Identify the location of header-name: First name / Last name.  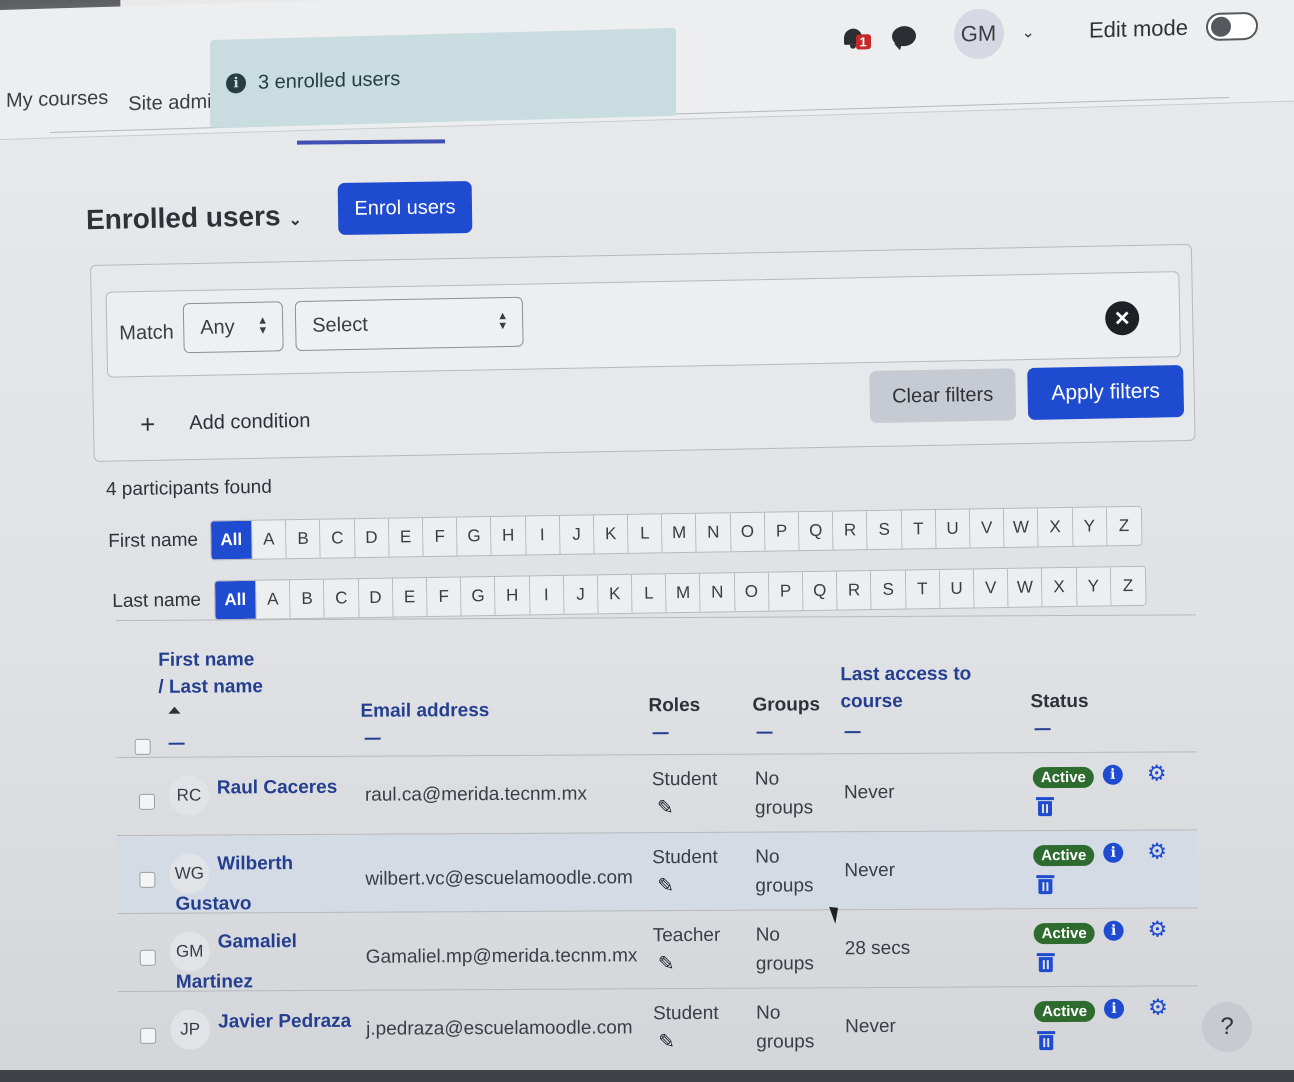
(210, 673).